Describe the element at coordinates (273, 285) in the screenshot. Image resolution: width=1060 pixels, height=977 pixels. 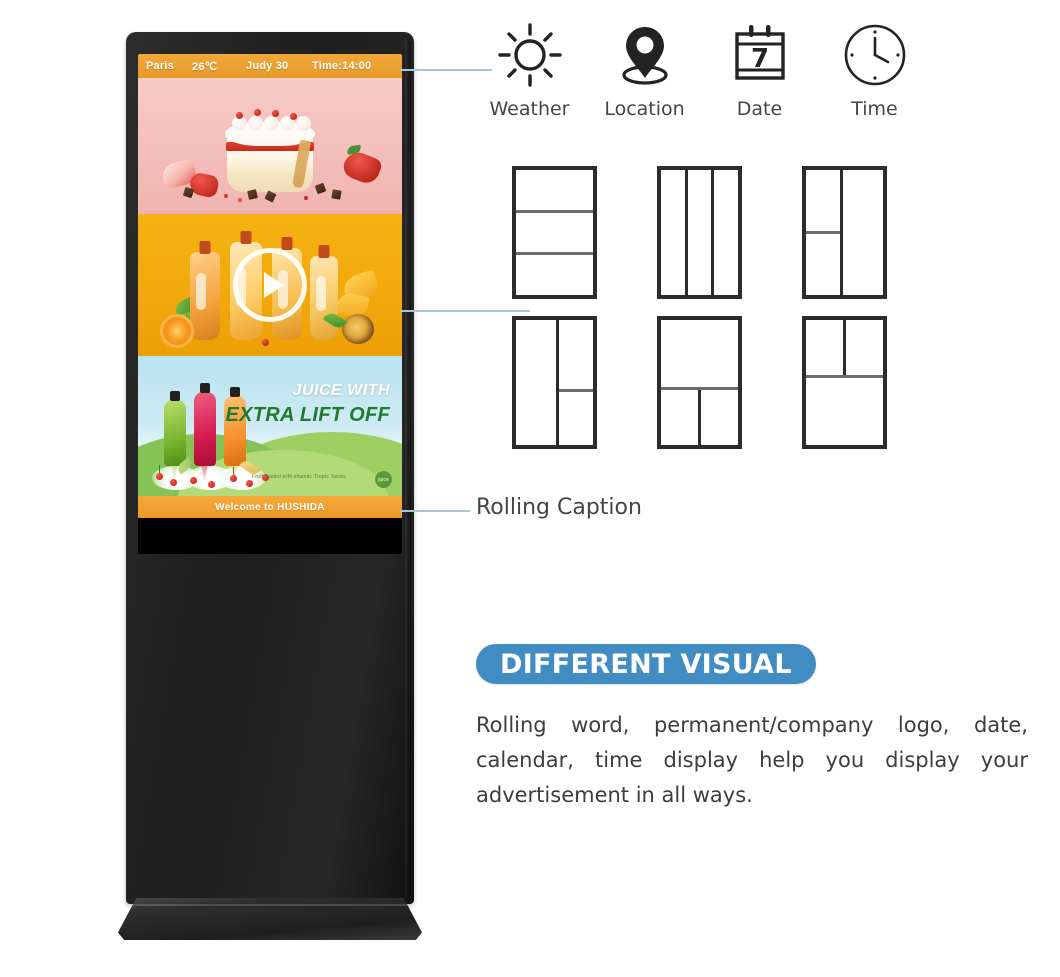
I see `play-triangle` at that location.